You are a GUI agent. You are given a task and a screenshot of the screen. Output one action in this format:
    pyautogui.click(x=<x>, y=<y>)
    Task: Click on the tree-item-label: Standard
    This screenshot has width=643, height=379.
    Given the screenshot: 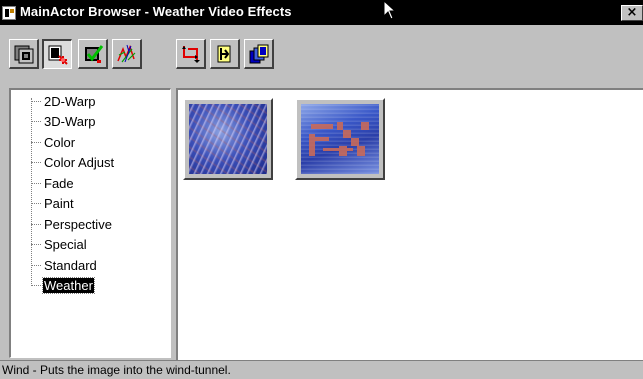 What is the action you would take?
    pyautogui.click(x=70, y=265)
    